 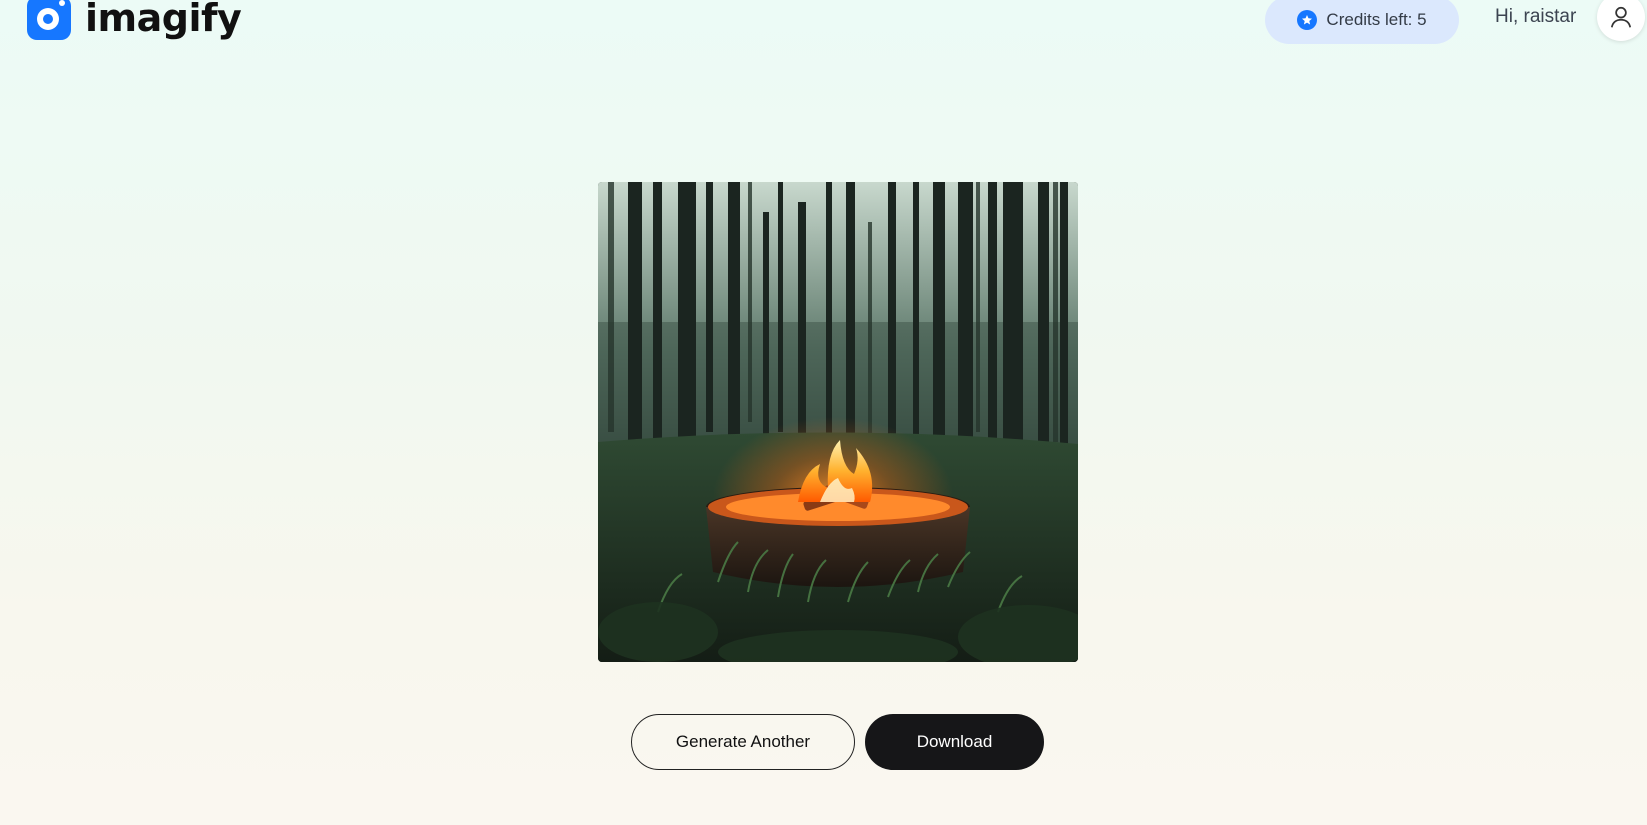 I want to click on credits-button: Credits left: 5, so click(x=1362, y=22).